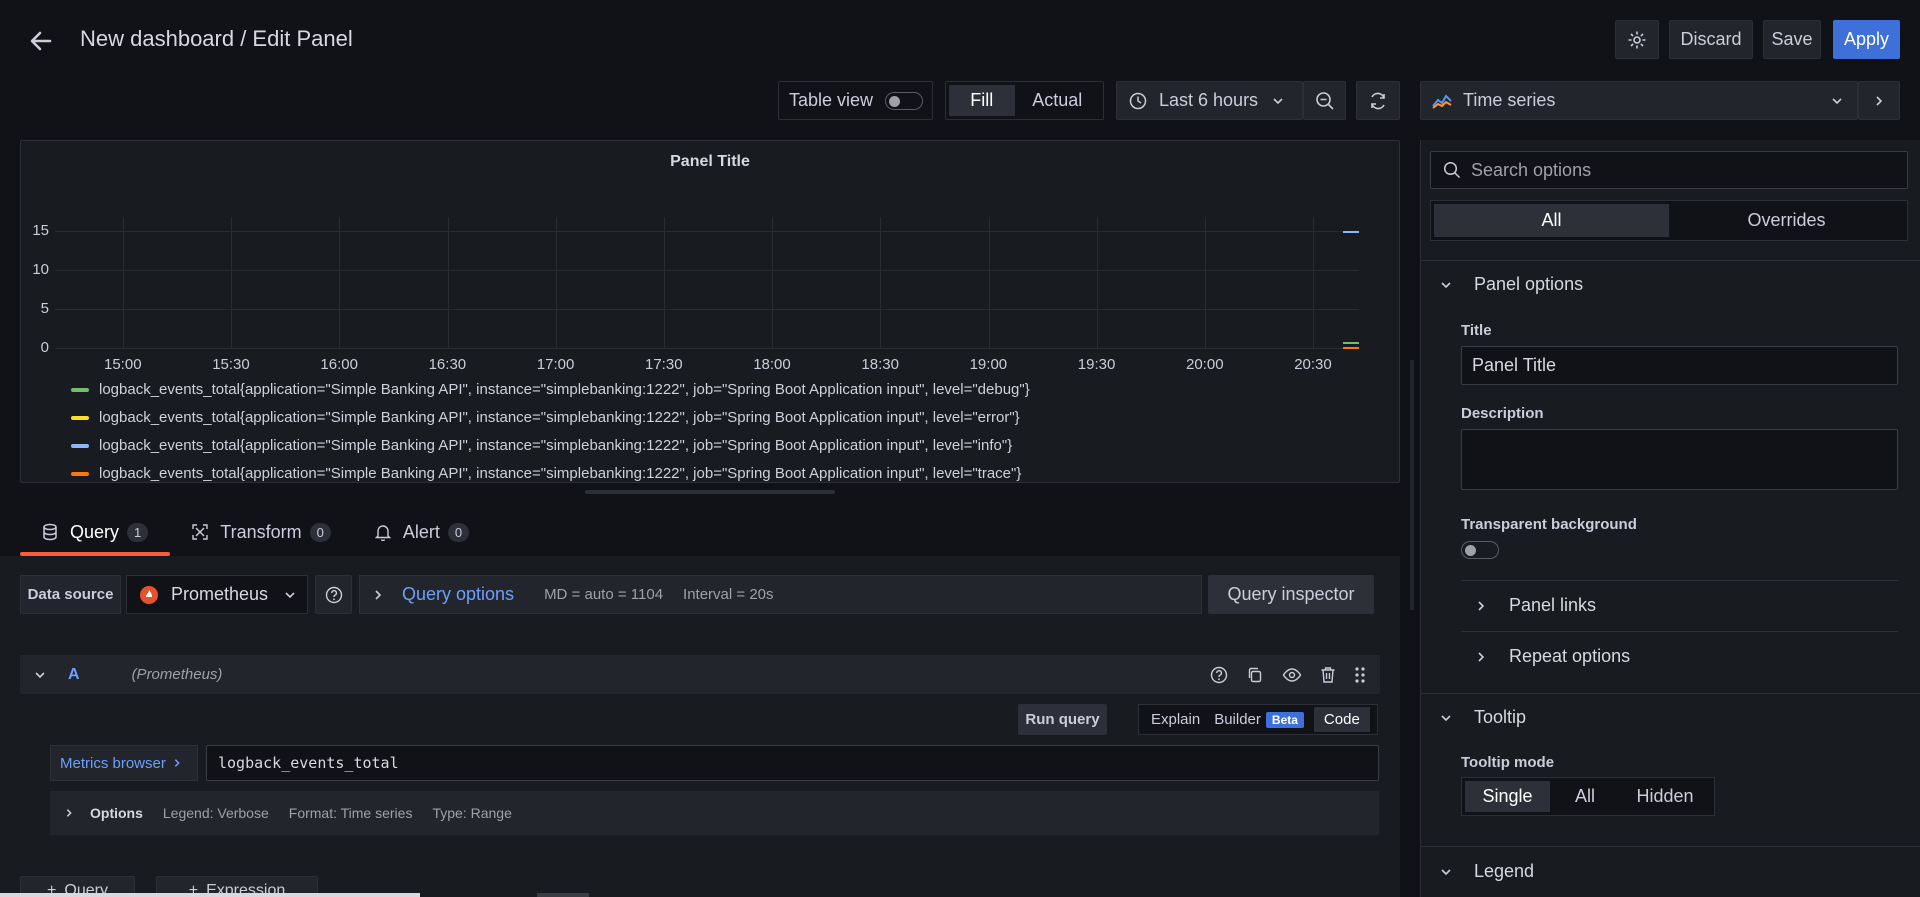 The image size is (1920, 897). Describe the element at coordinates (210, 895) in the screenshot. I see `horizontal-scrollbar` at that location.